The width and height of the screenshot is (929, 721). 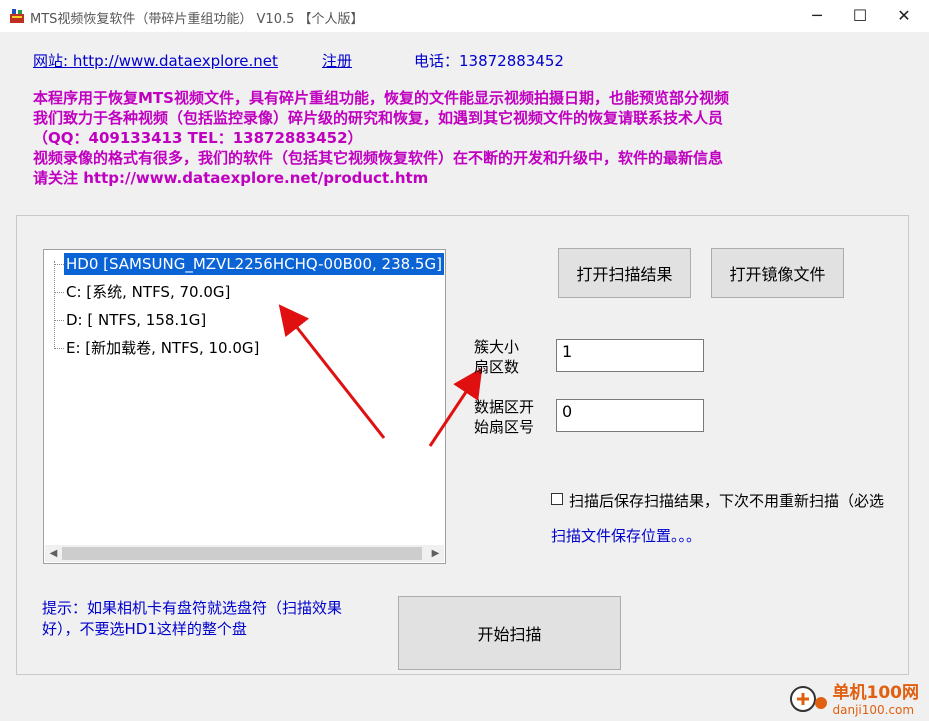 I want to click on maximize-button: ☐, so click(x=860, y=16).